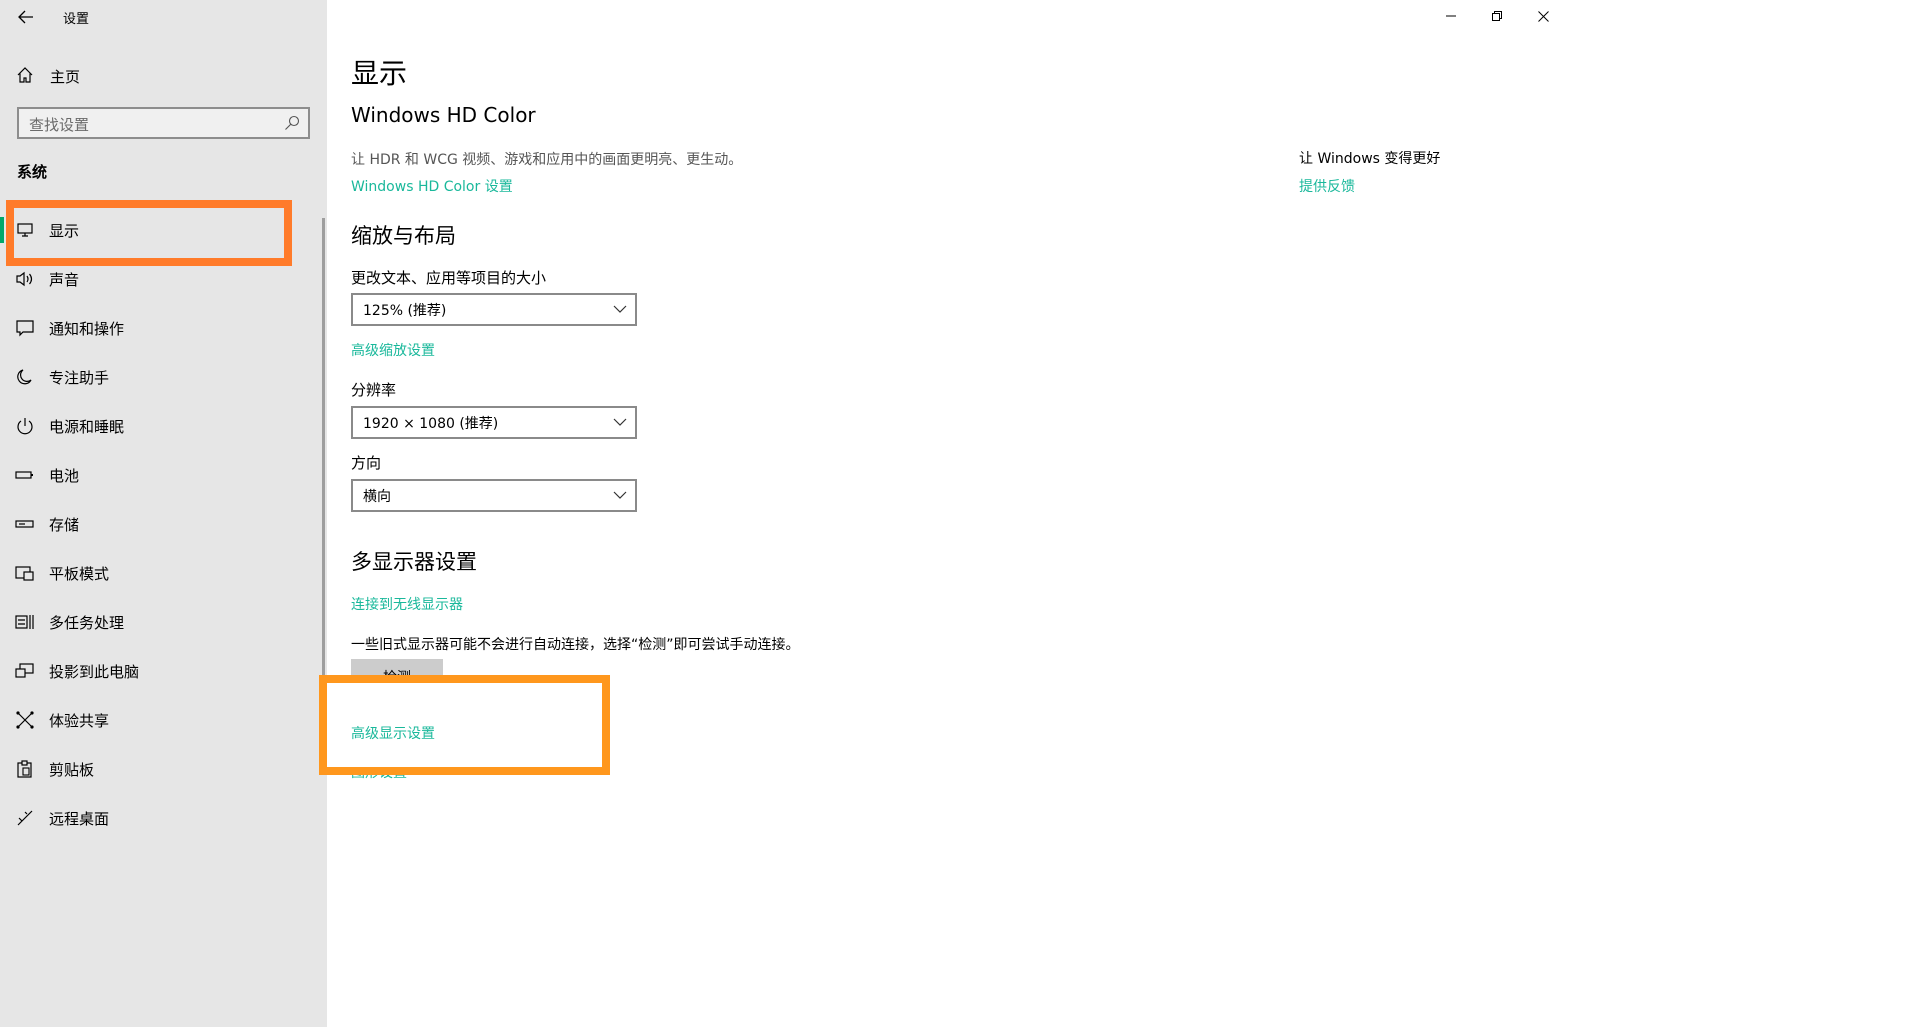 The image size is (1920, 1027). Describe the element at coordinates (575, 645) in the screenshot. I see `multi-display-note: 一些旧式显示器可能不会进行自动连接，选择“检测”即可尝试手动连接。` at that location.